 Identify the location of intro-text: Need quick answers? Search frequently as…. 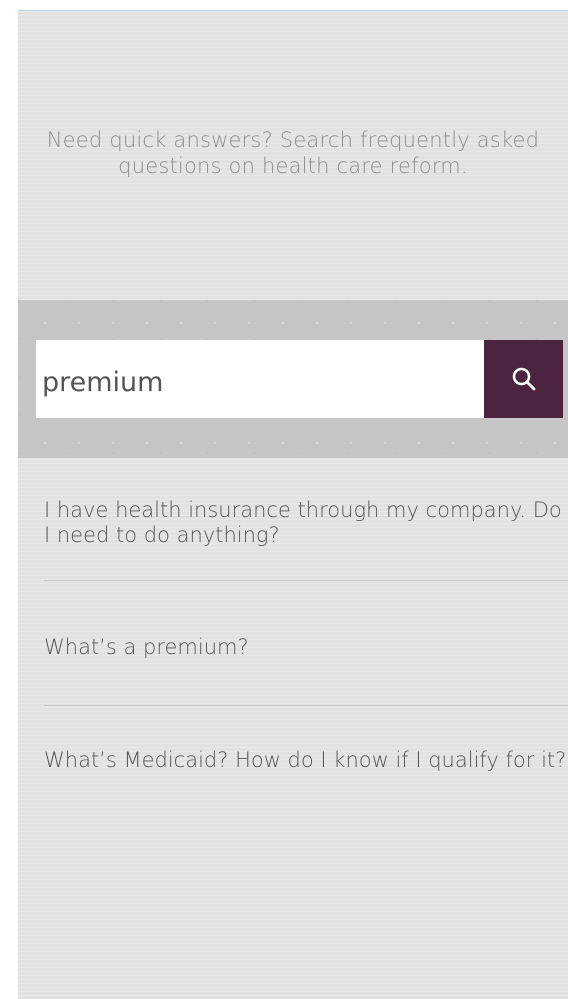
(293, 153).